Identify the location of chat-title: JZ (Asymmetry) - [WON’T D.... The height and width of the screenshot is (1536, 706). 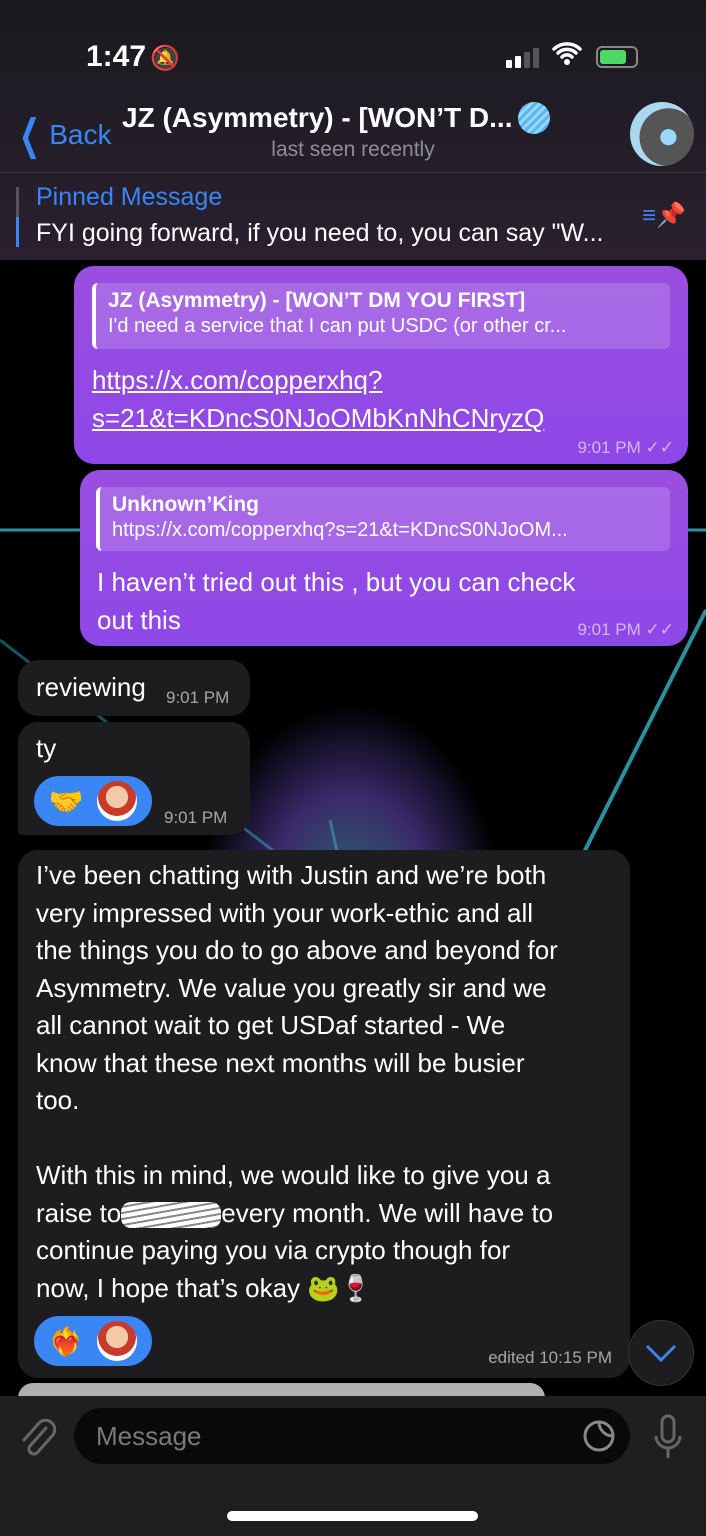
(336, 118).